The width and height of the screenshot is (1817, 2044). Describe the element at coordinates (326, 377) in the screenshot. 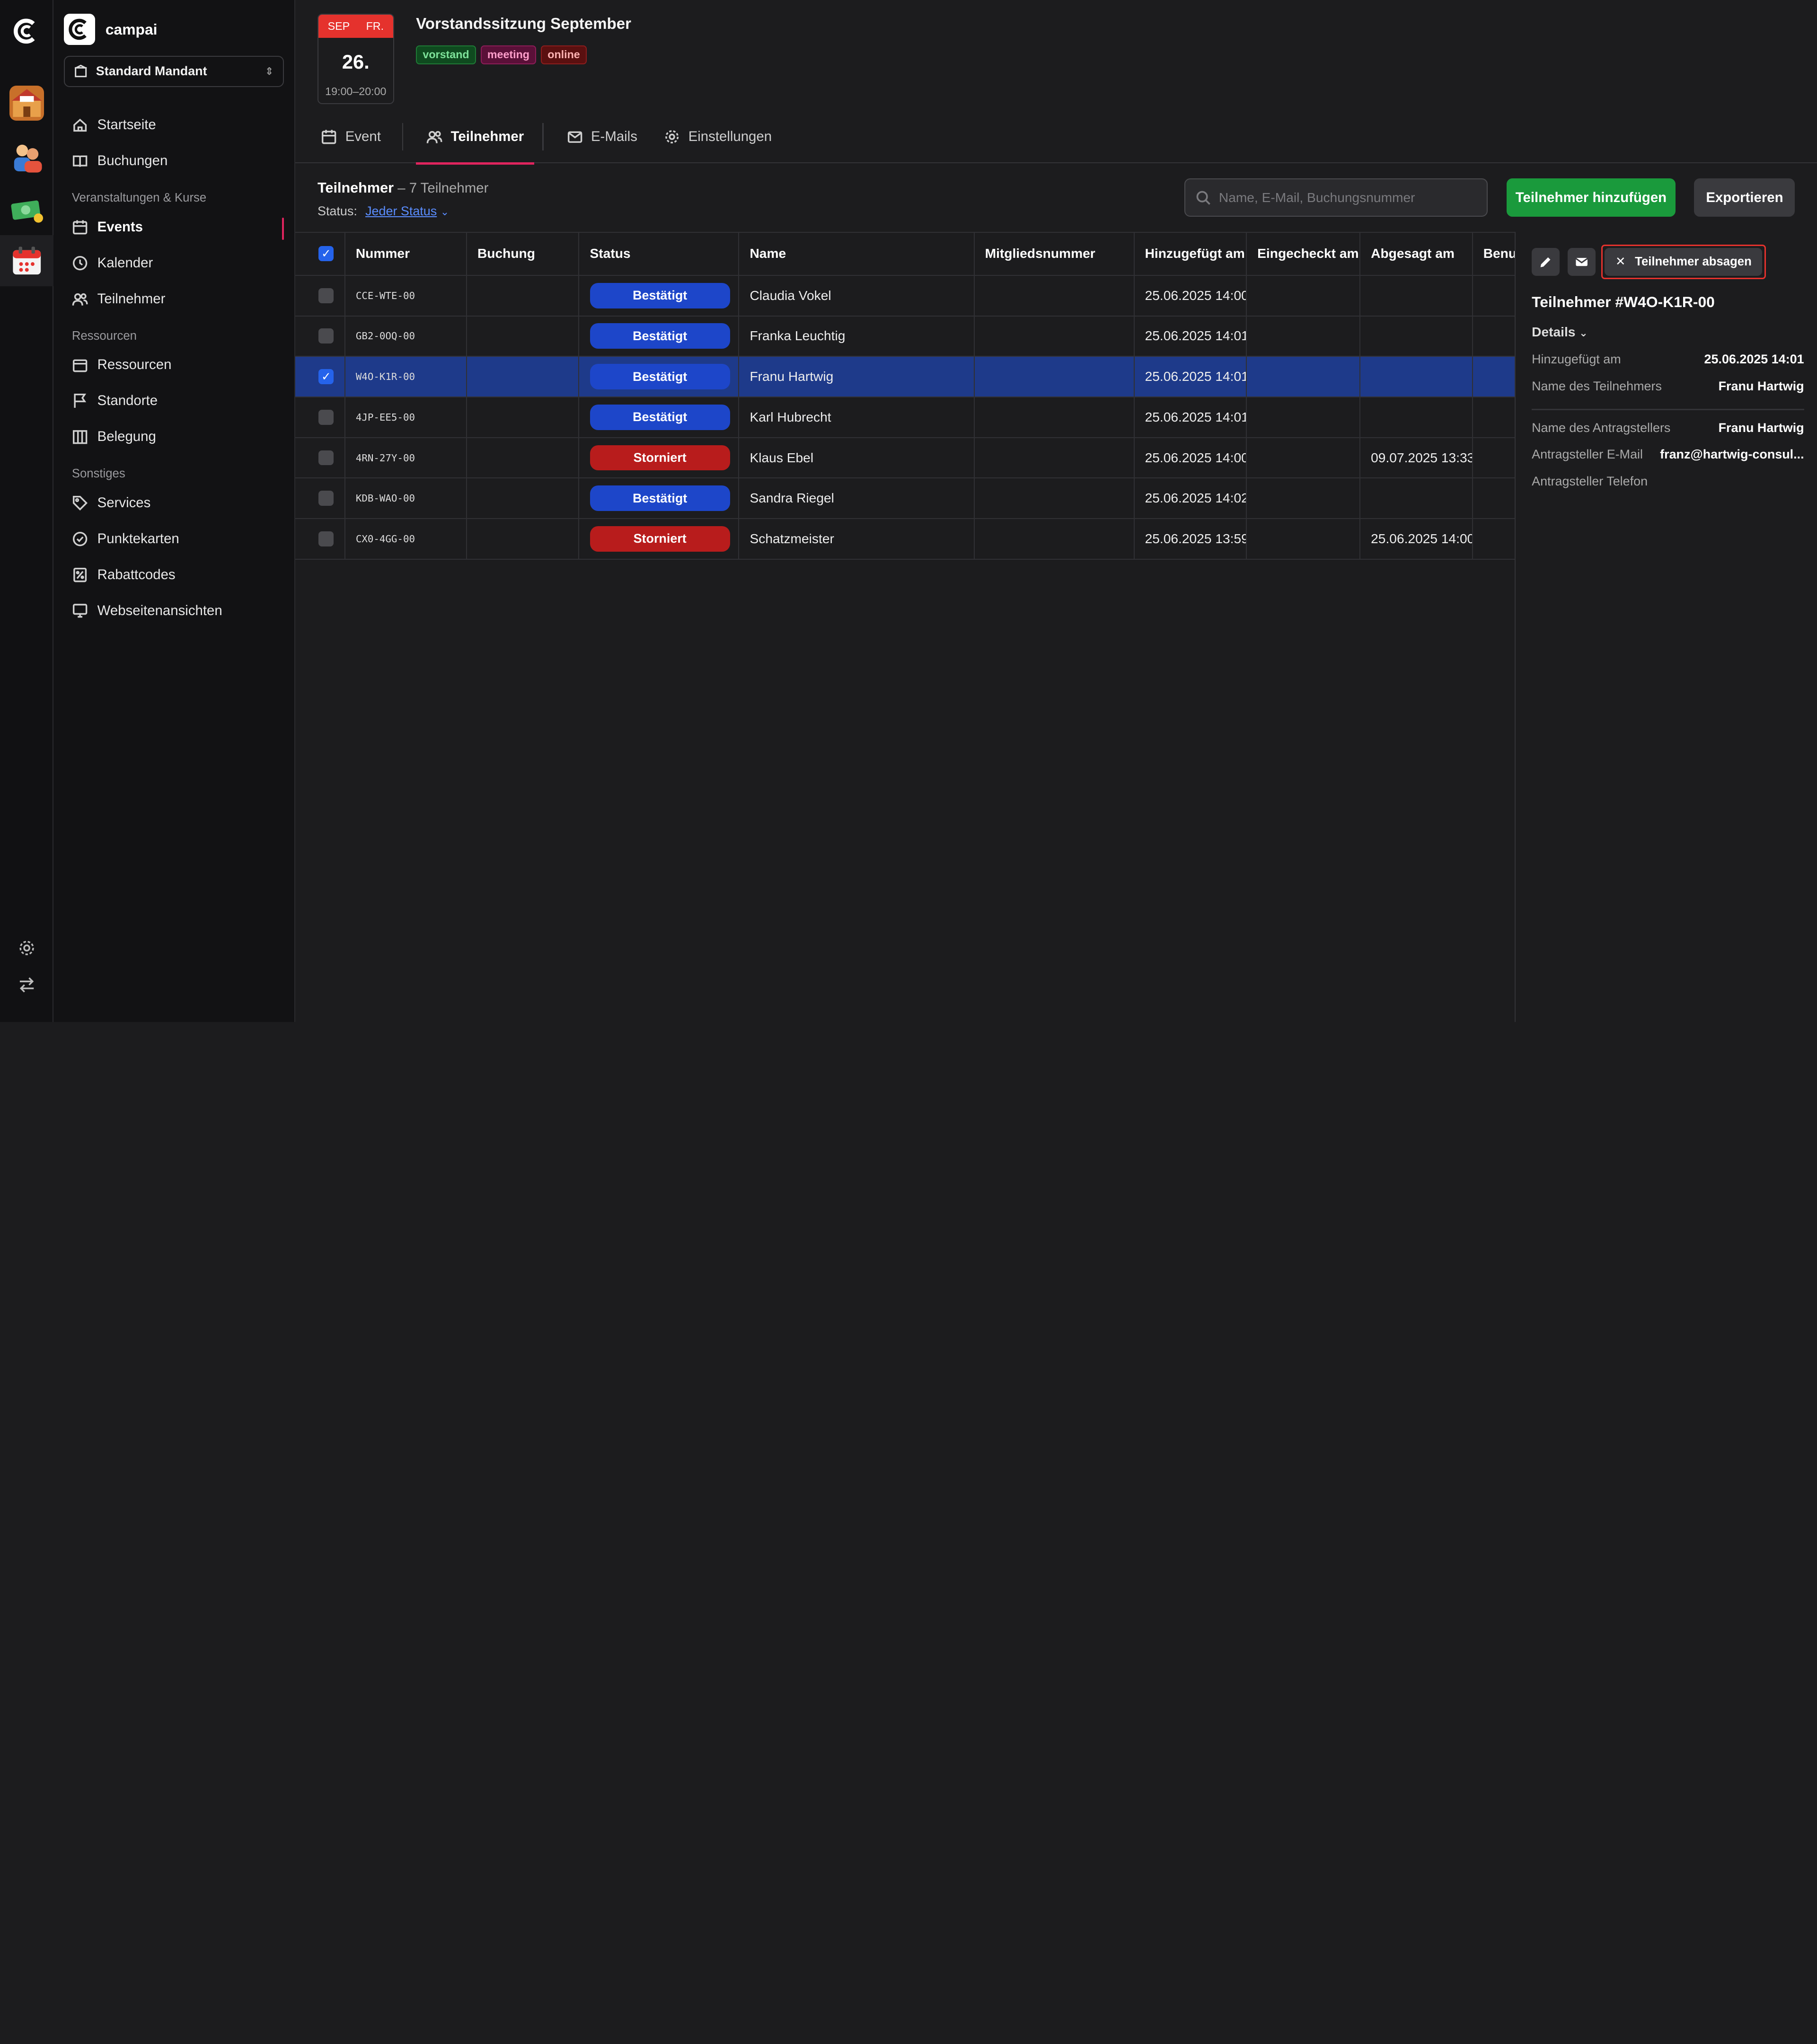

I see `row-checkbox: ✓` at that location.